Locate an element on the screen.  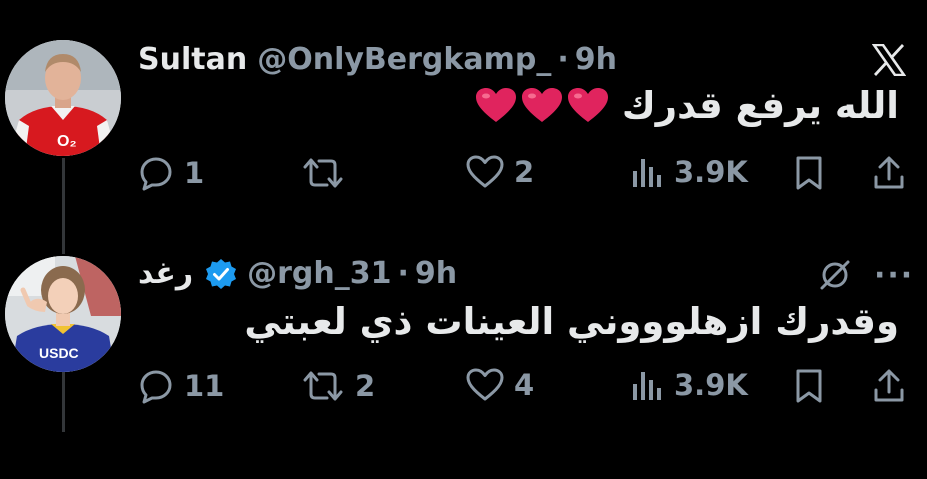
like-count: 4 is located at coordinates (524, 385).